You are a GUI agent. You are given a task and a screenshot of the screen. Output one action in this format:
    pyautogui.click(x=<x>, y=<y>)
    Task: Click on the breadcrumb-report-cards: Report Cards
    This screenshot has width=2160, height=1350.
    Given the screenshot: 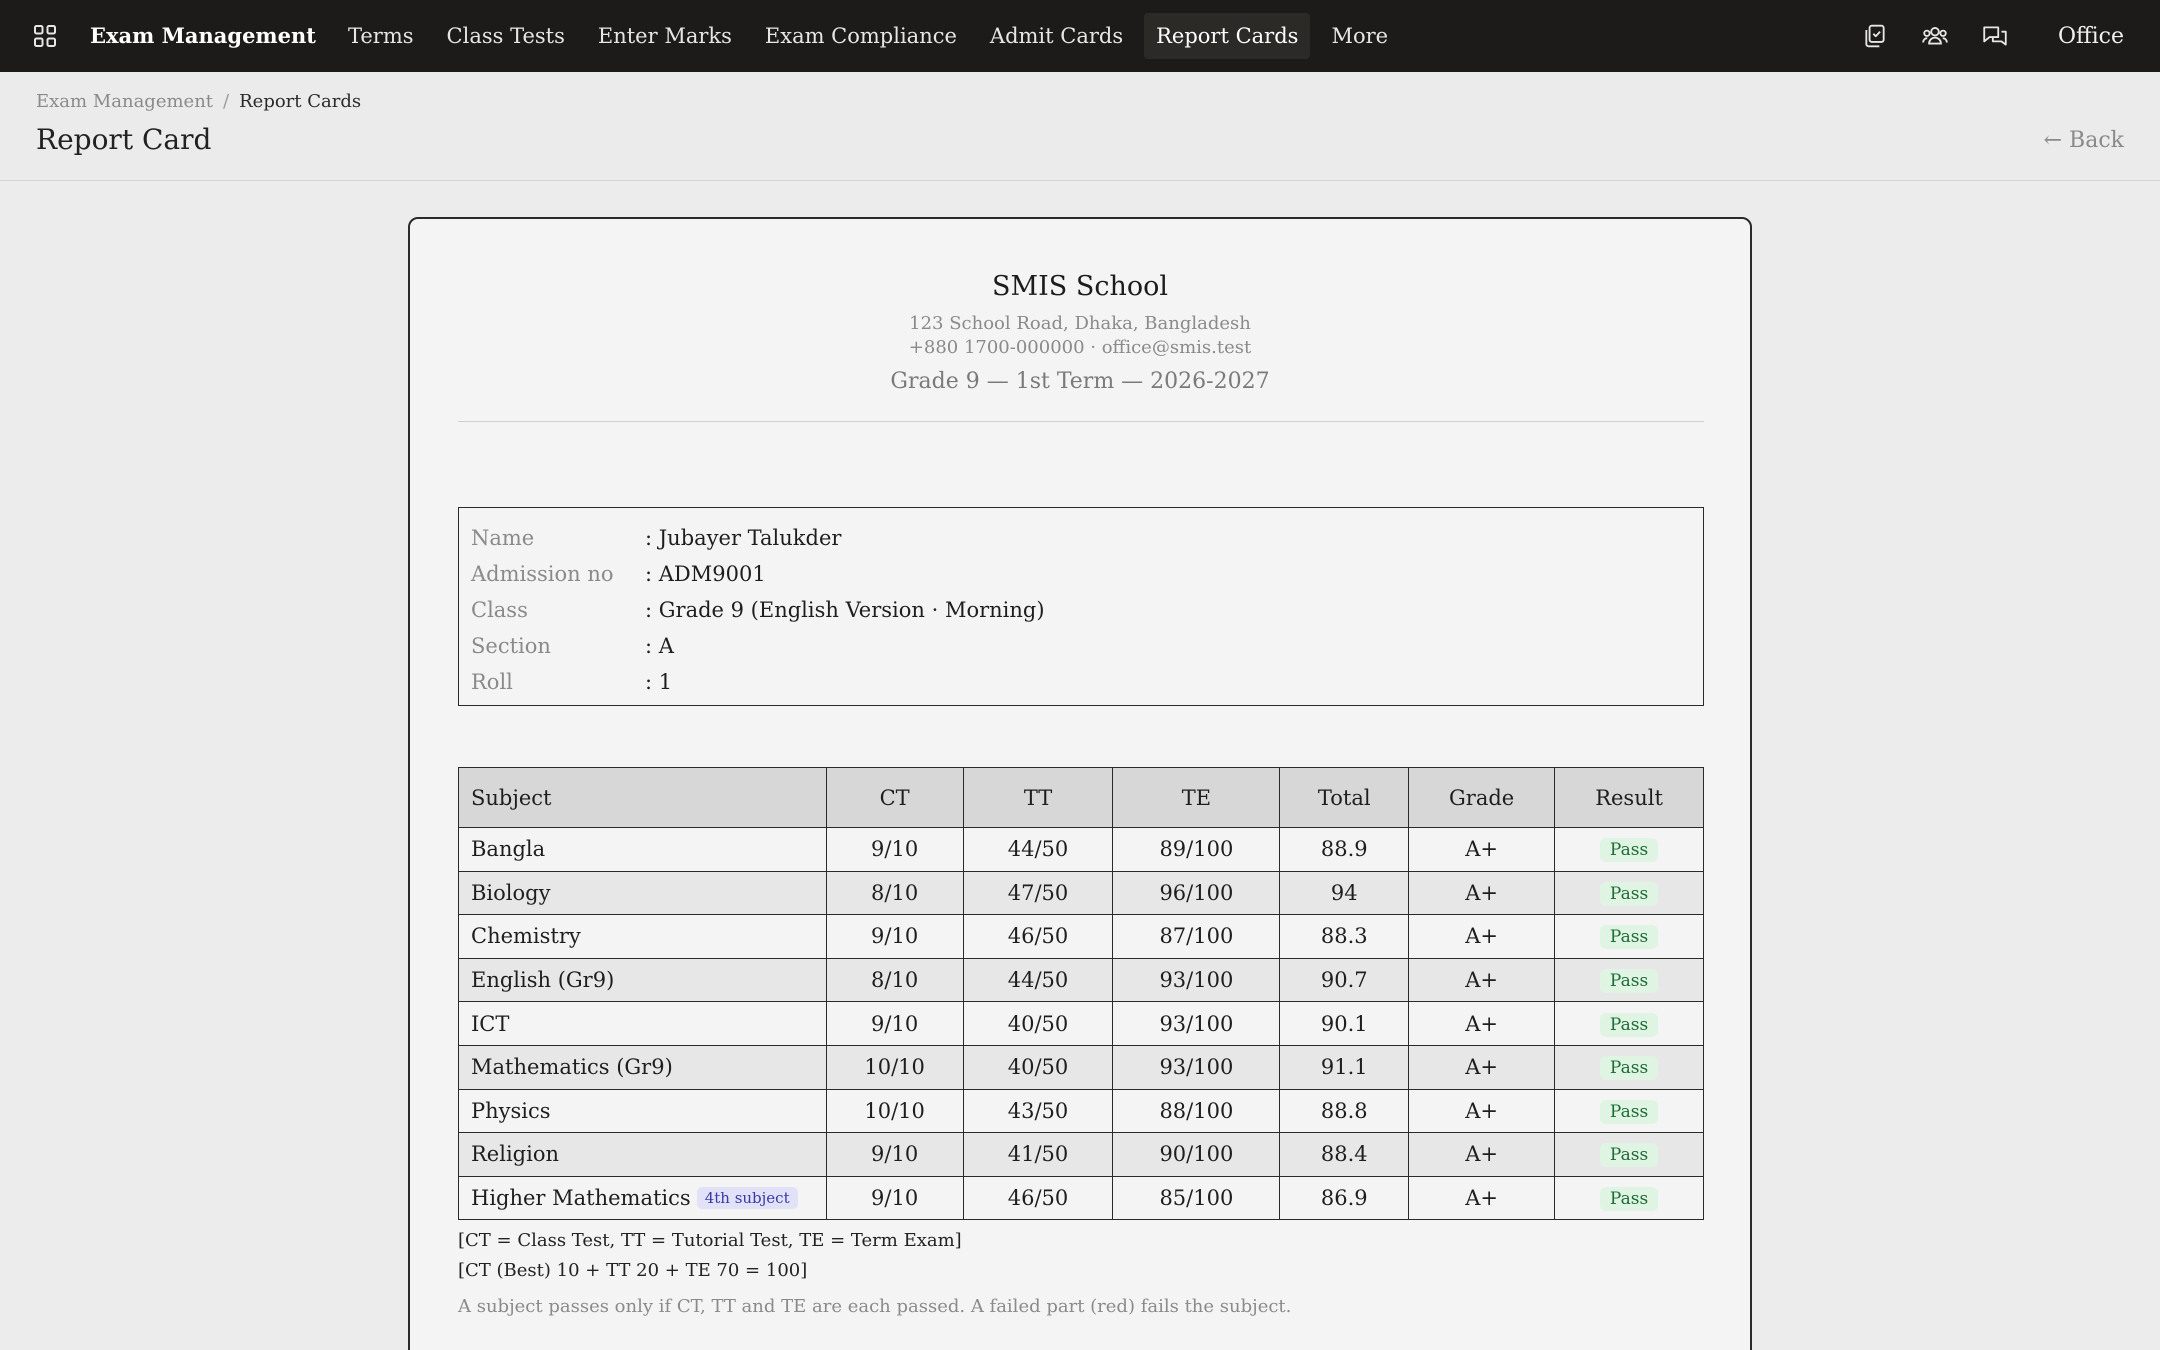 What is the action you would take?
    pyautogui.click(x=300, y=101)
    